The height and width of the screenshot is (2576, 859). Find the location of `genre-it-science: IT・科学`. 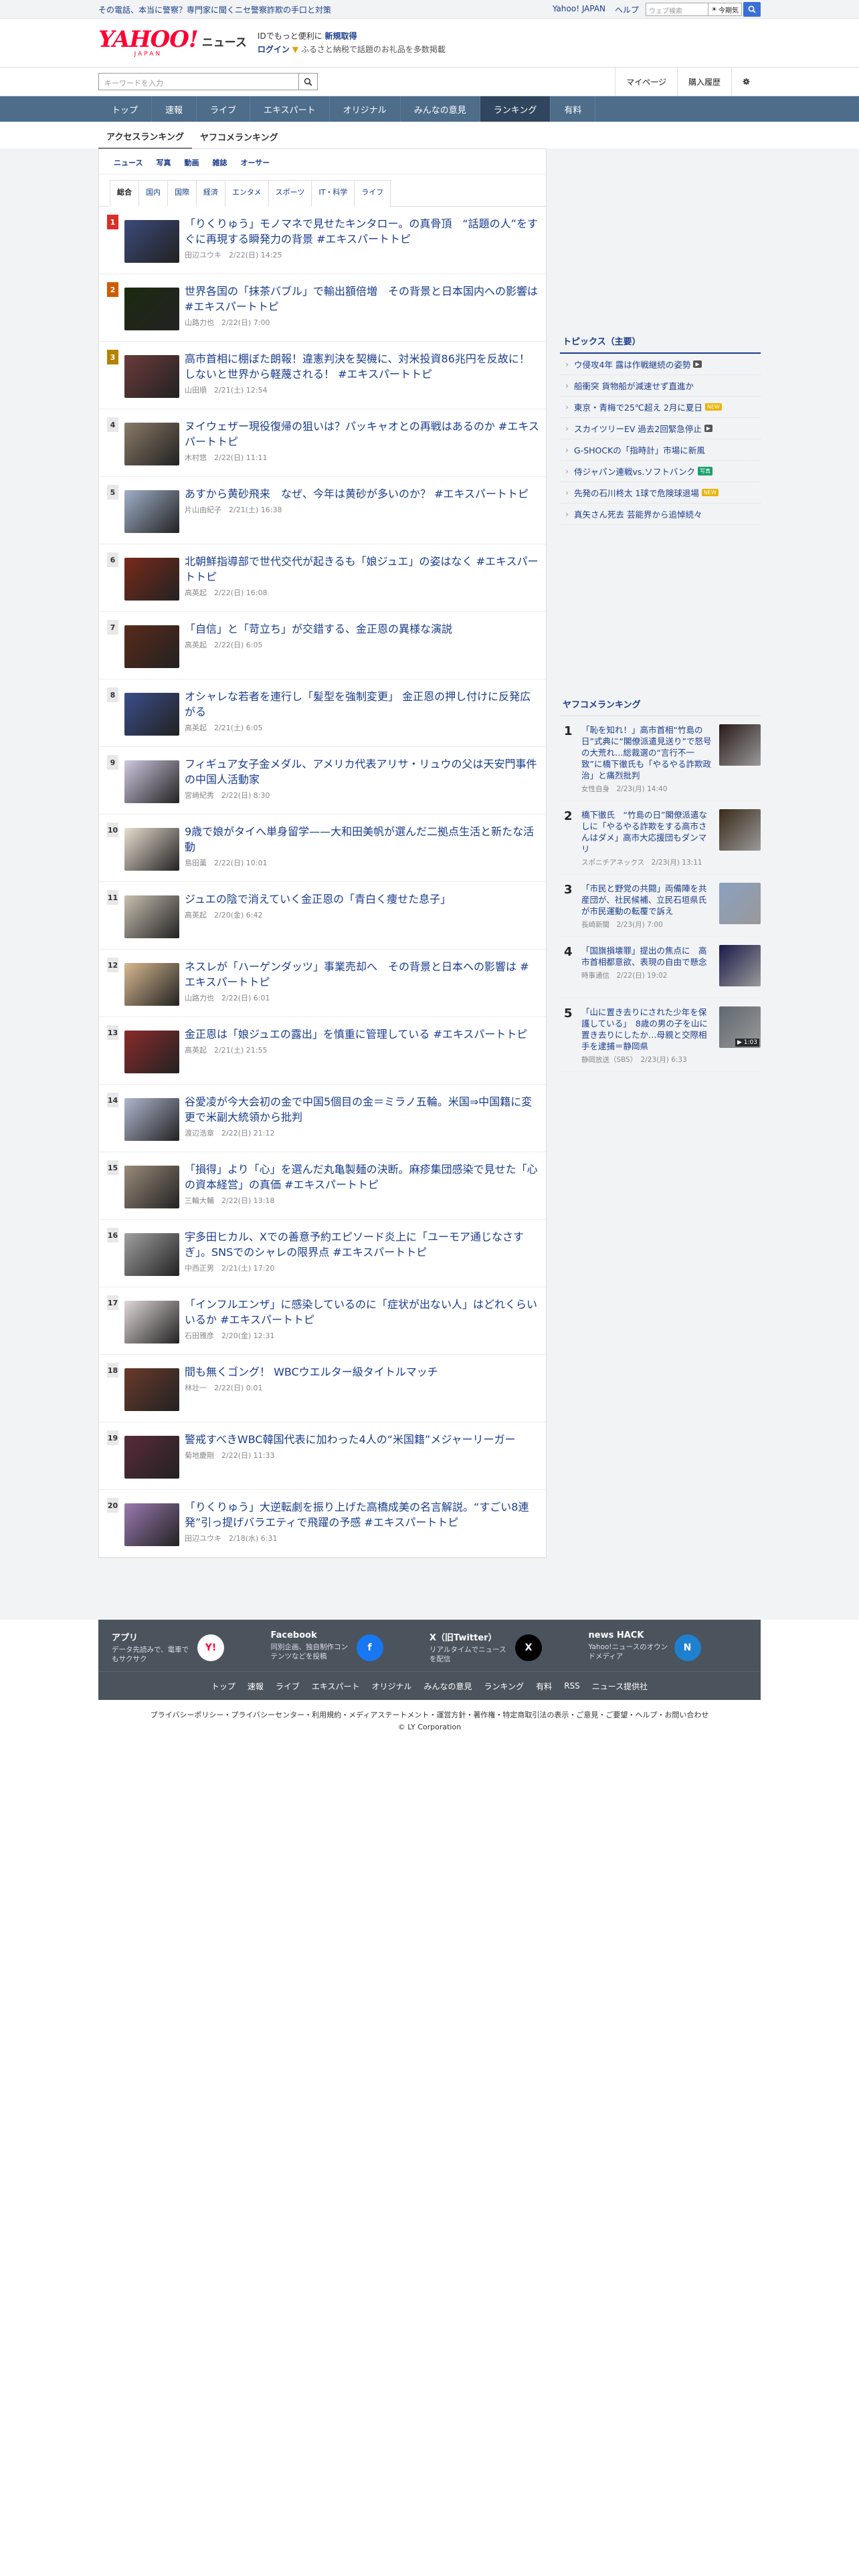

genre-it-science: IT・科学 is located at coordinates (333, 193).